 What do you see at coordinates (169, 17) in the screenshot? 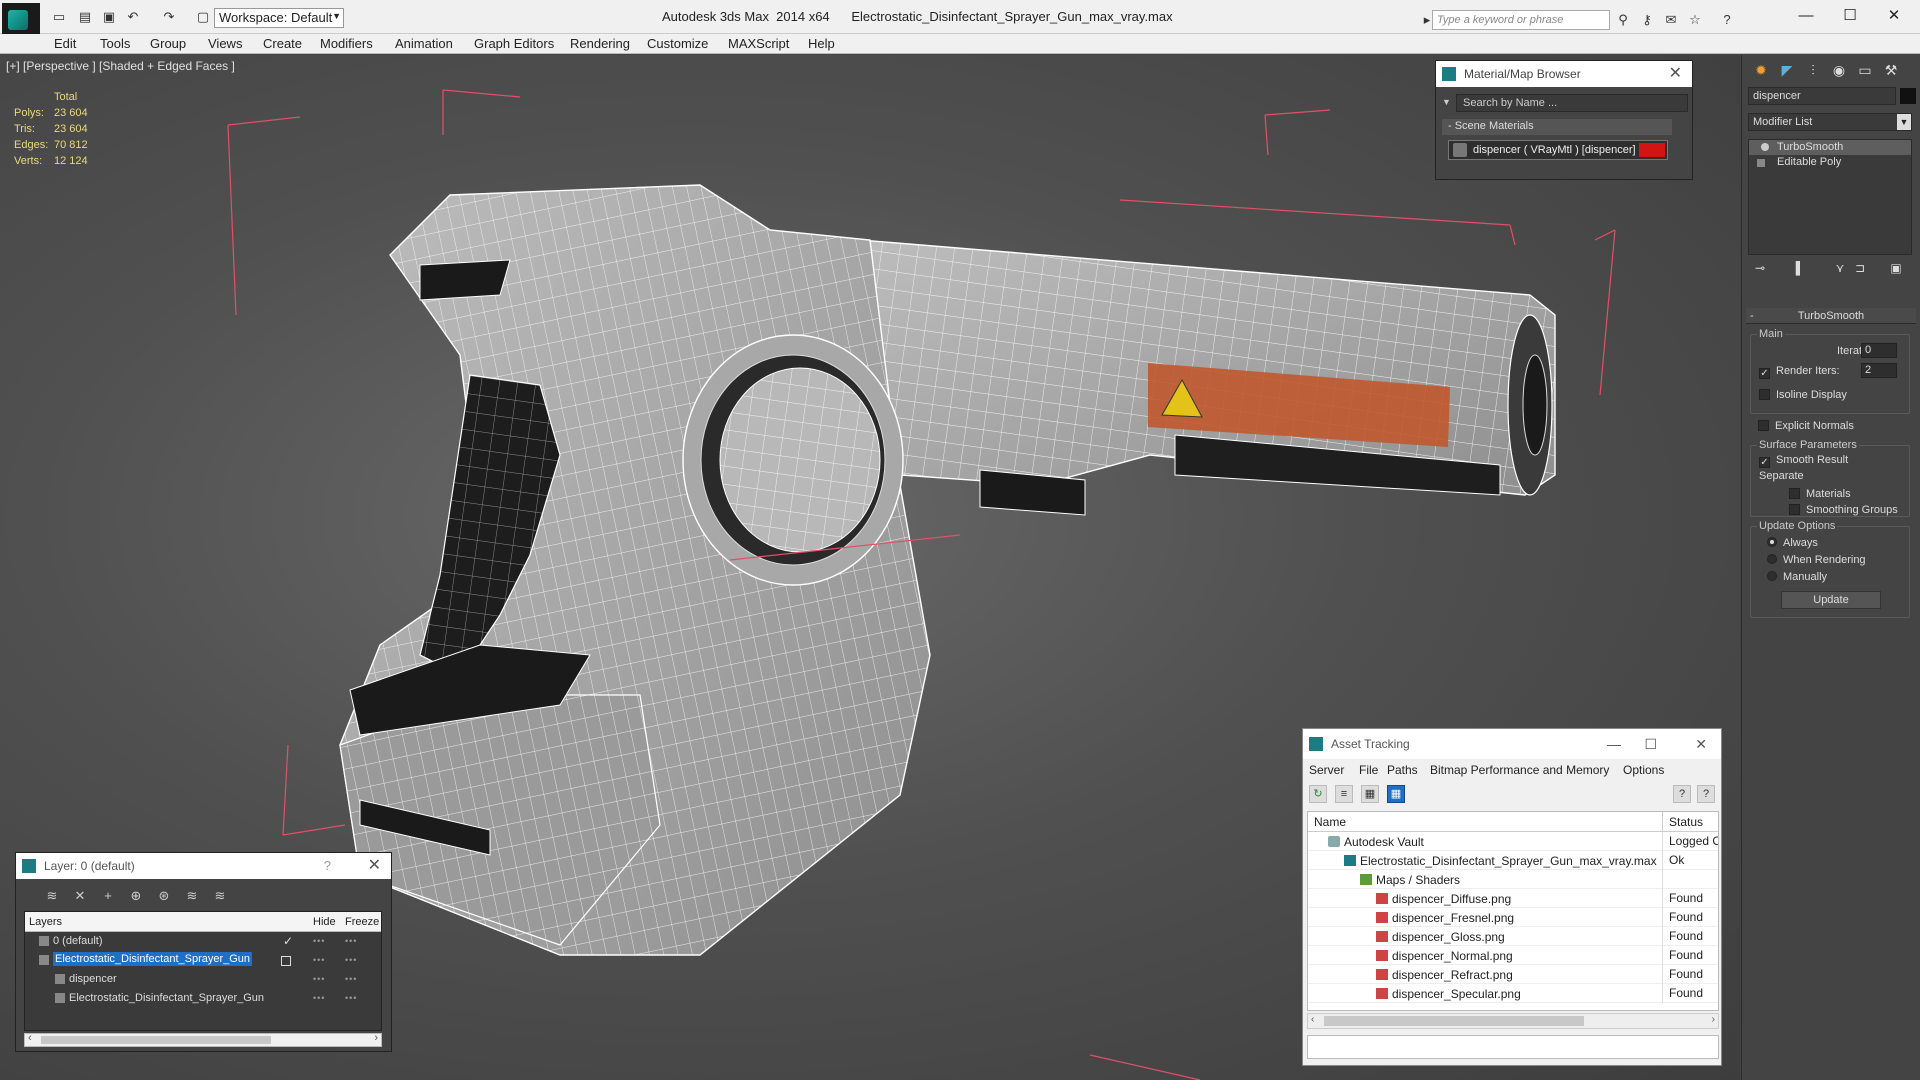
I see `redo-icon: ↷` at bounding box center [169, 17].